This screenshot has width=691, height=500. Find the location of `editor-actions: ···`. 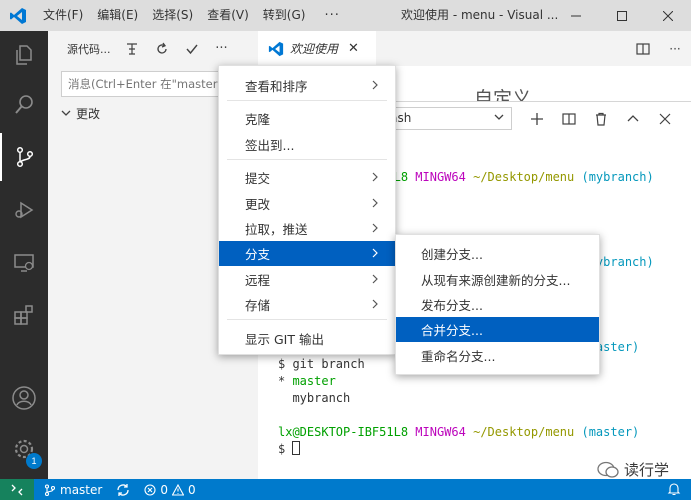

editor-actions: ··· is located at coordinates (659, 48).